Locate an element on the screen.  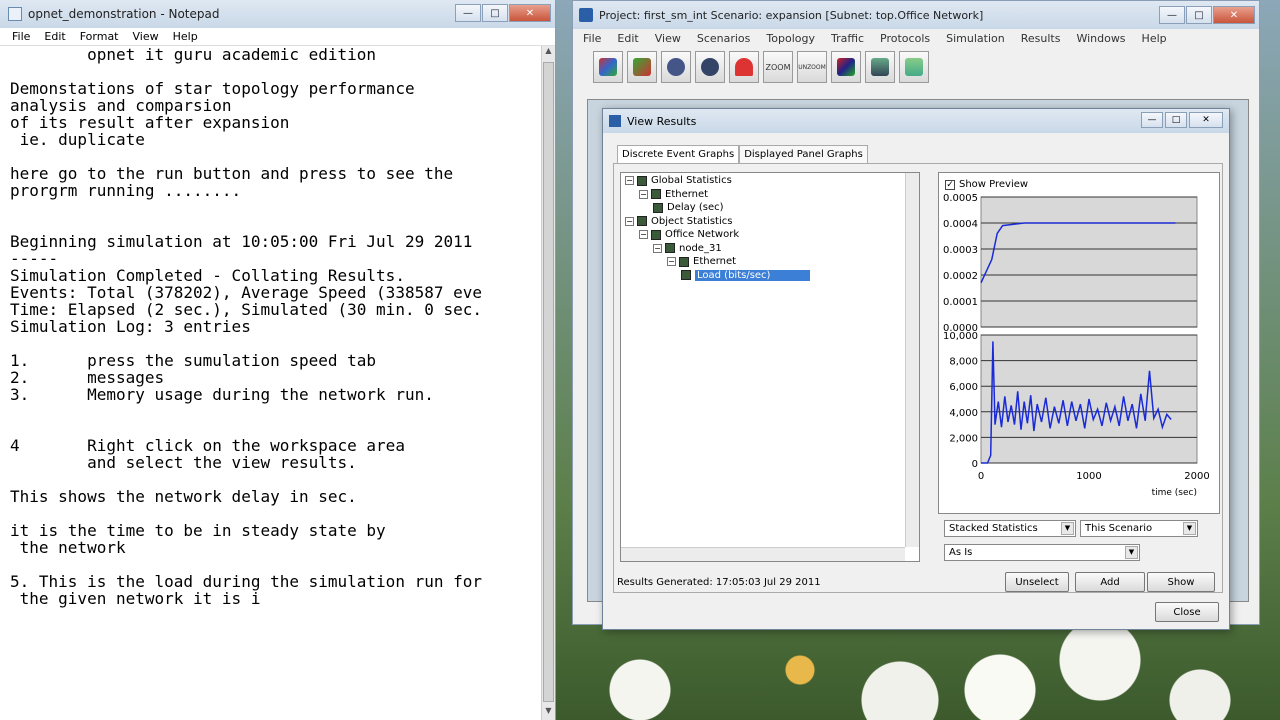
show-preview-checkbox: ✓ Show Preview is located at coordinates (986, 184).